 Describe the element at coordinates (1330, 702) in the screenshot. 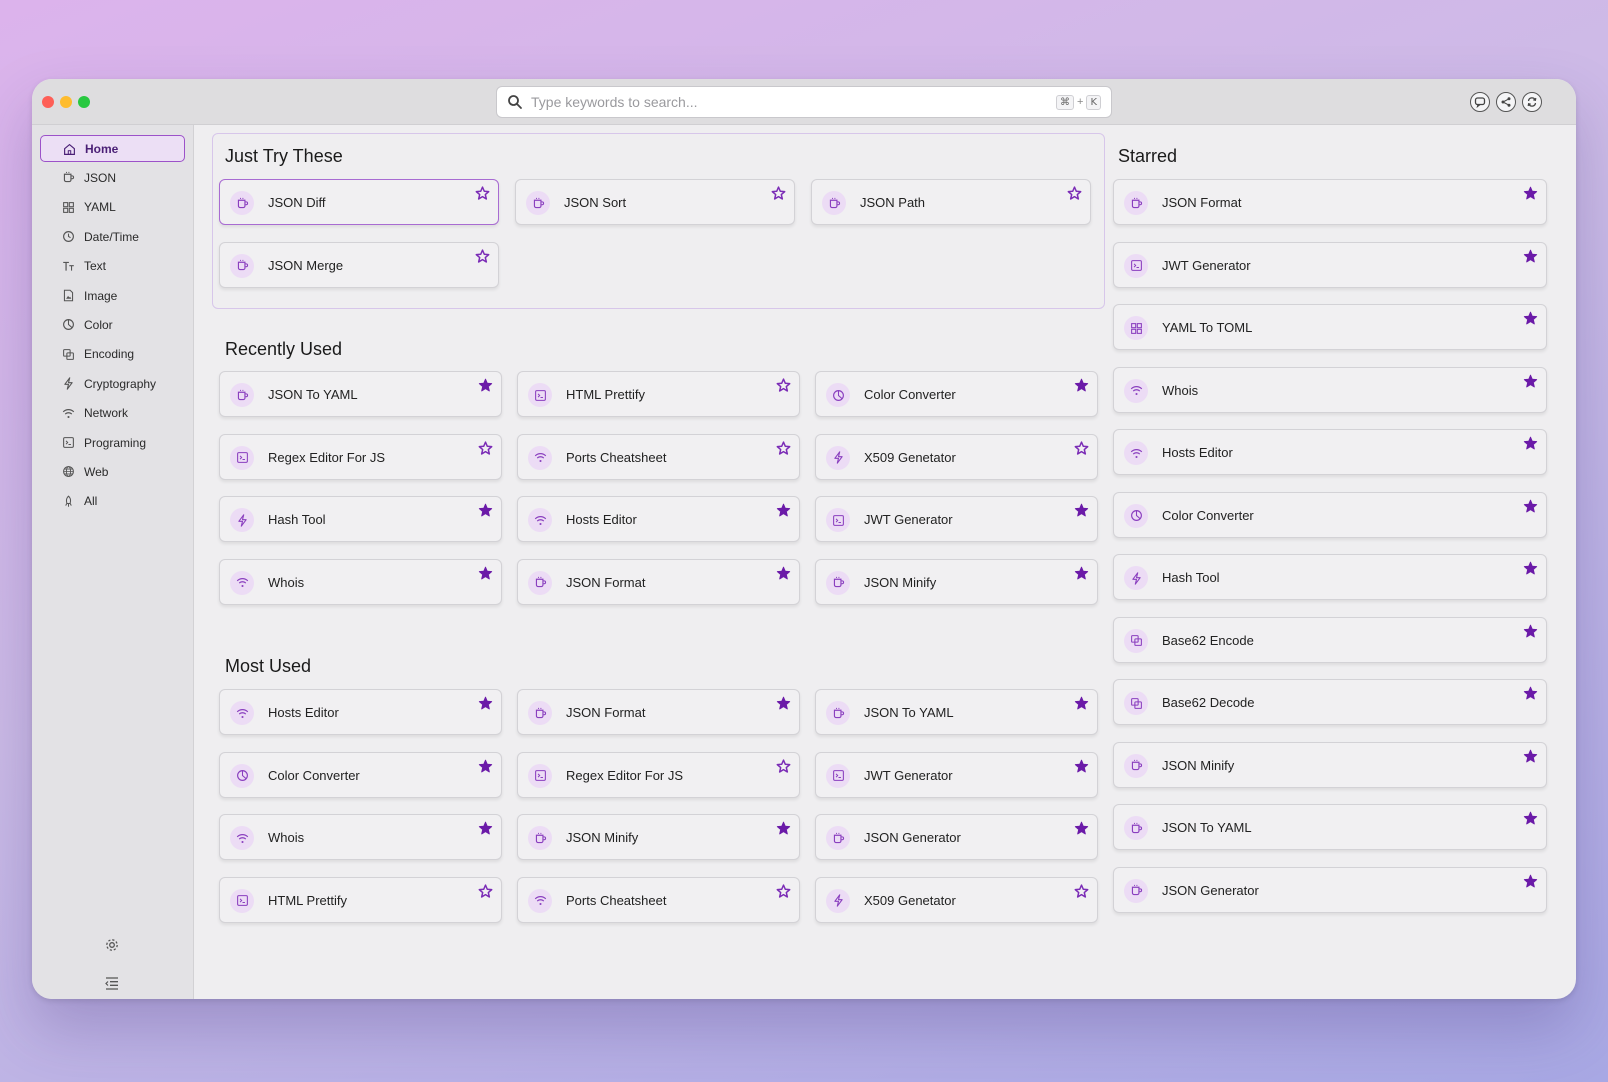

I see `tool-card-base62-decode: Base62 Decode` at that location.